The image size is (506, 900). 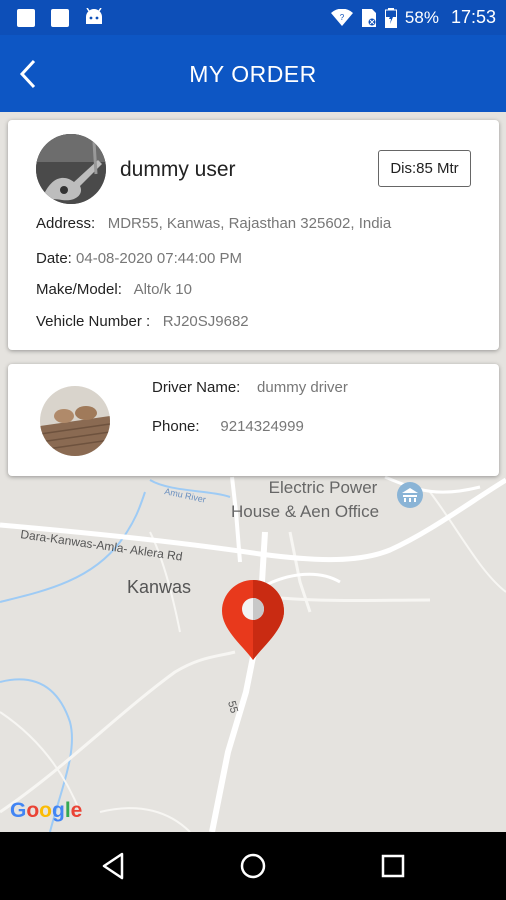 What do you see at coordinates (302, 387) in the screenshot?
I see `driver-name-value: dummy driver` at bounding box center [302, 387].